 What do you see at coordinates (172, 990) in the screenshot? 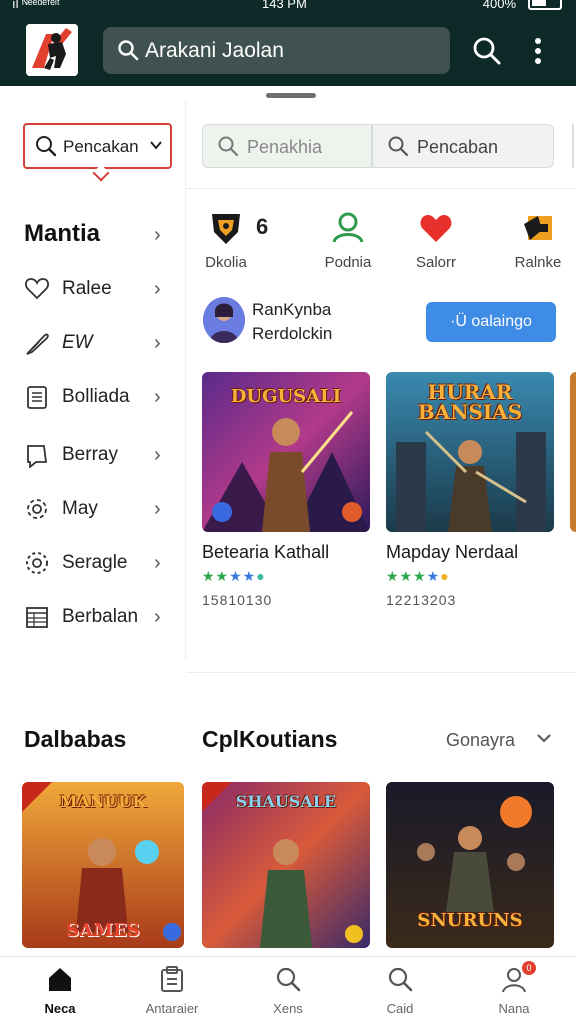
I see `nav-item-clipboard: Antaraier` at bounding box center [172, 990].